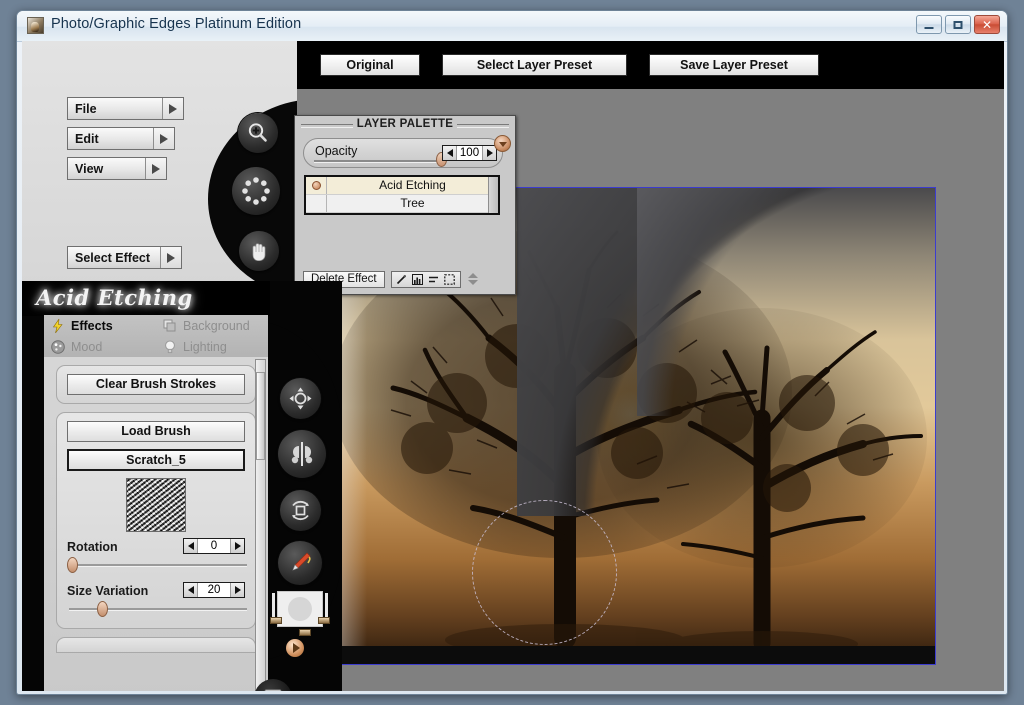 This screenshot has height=705, width=1024. Describe the element at coordinates (276, 620) in the screenshot. I see `brush-handle-left` at that location.